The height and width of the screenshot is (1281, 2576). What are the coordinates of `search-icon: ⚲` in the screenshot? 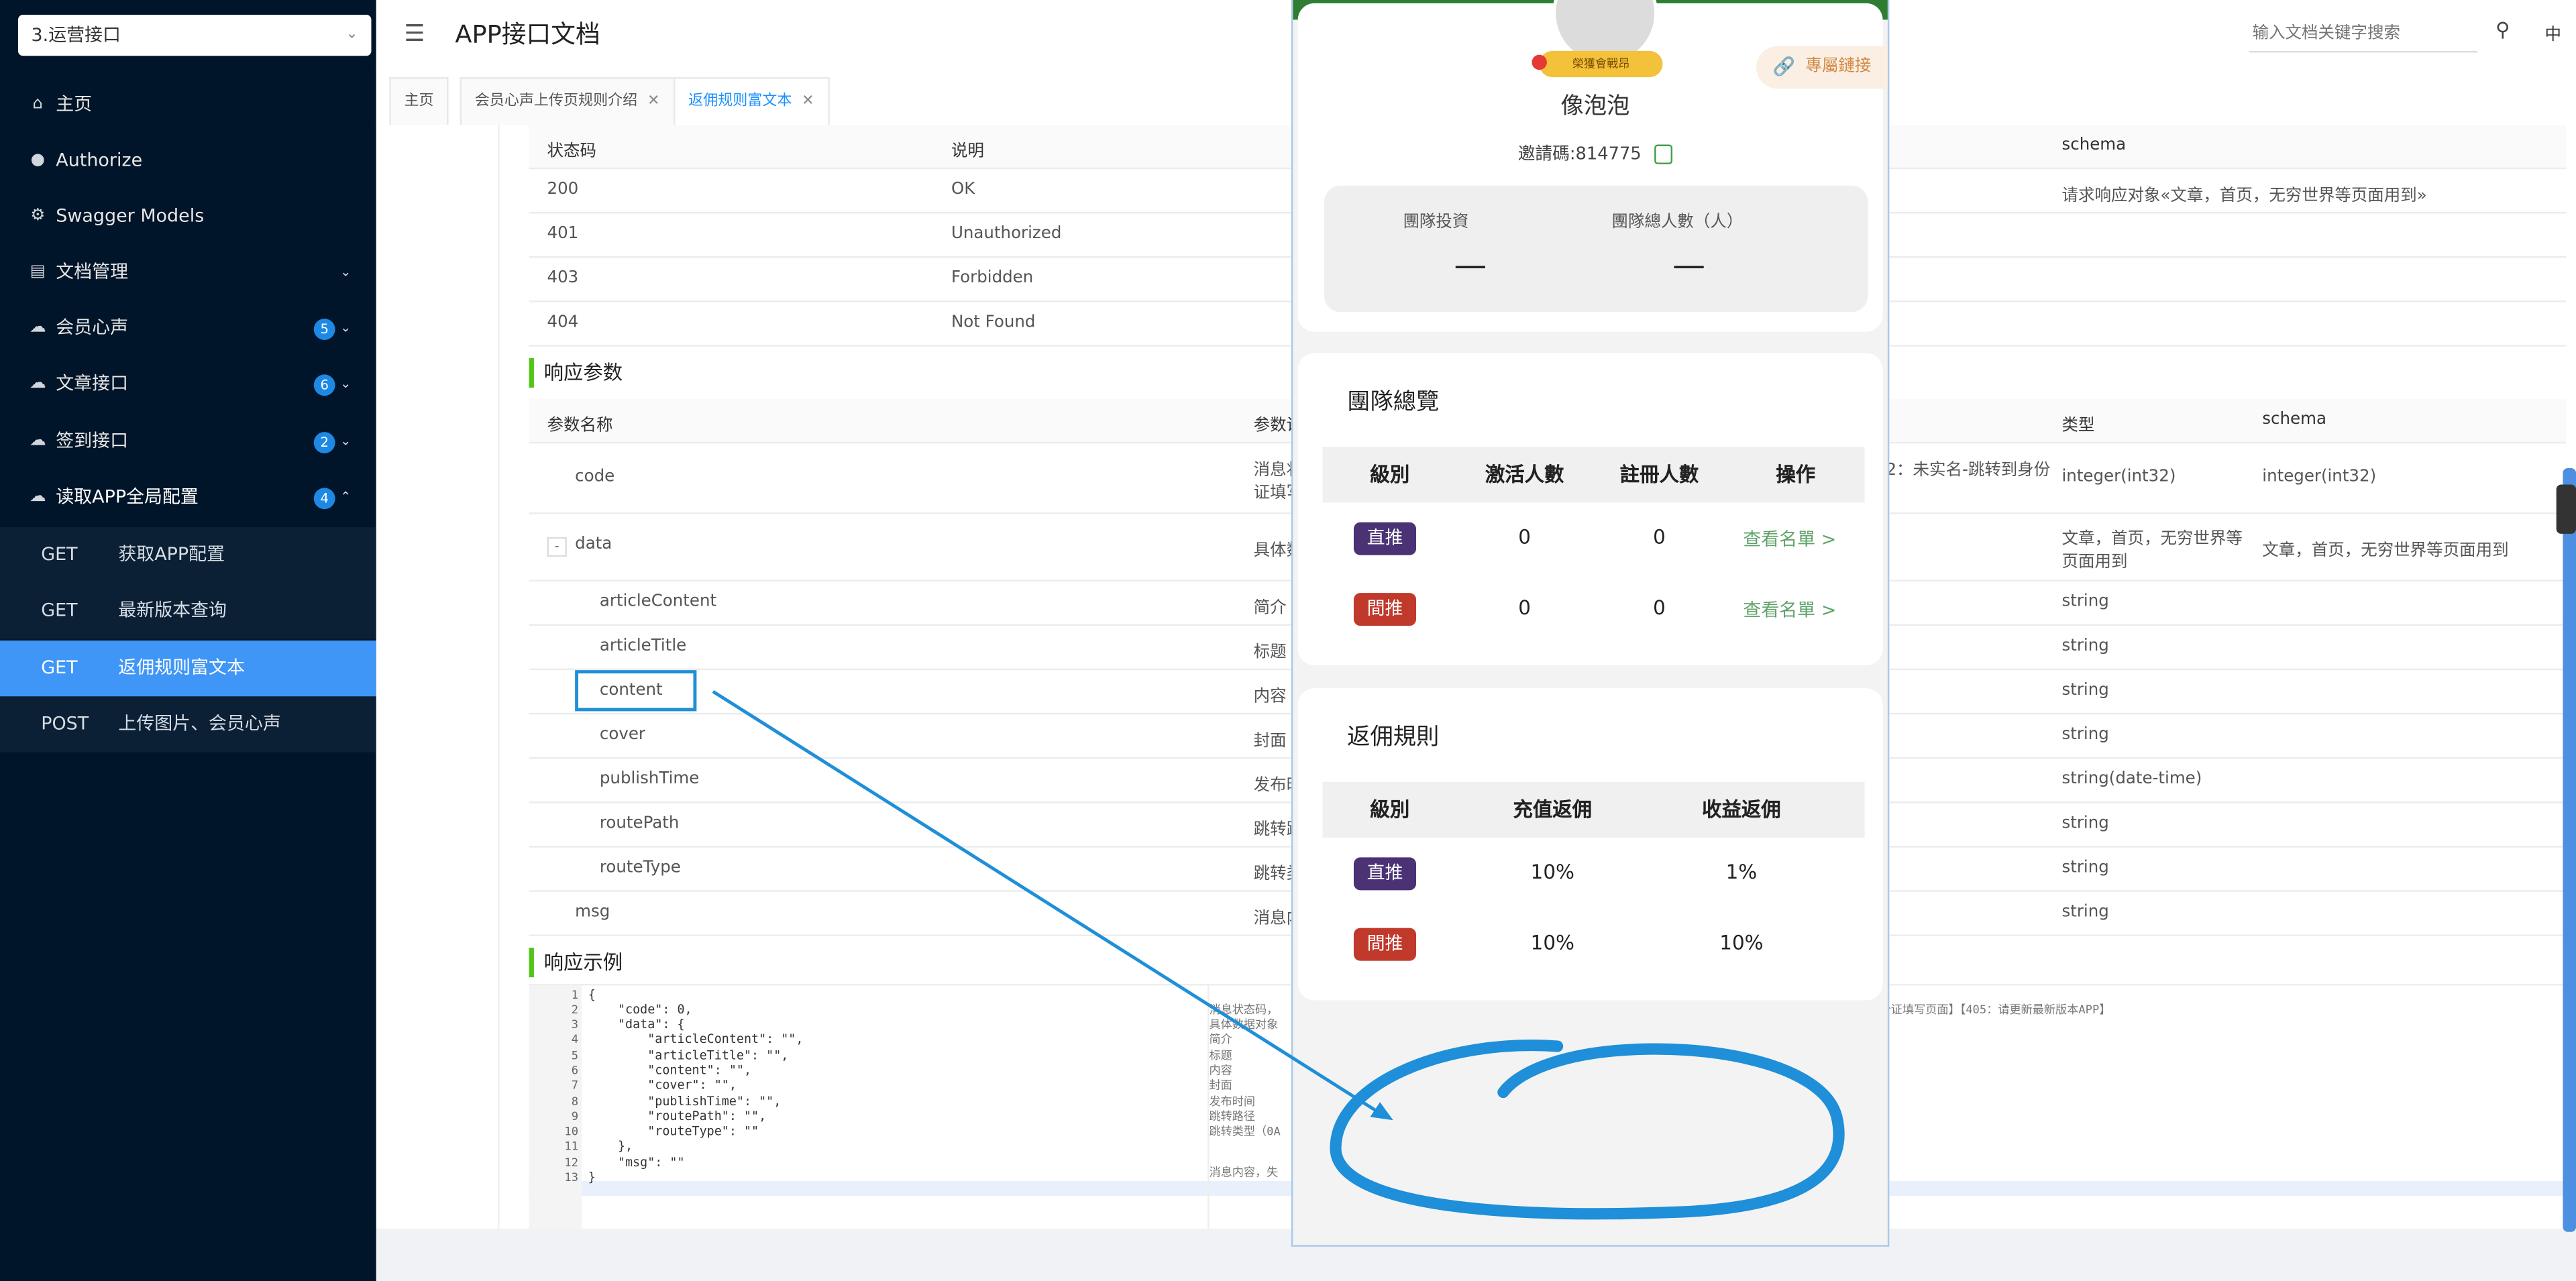 It's located at (2503, 29).